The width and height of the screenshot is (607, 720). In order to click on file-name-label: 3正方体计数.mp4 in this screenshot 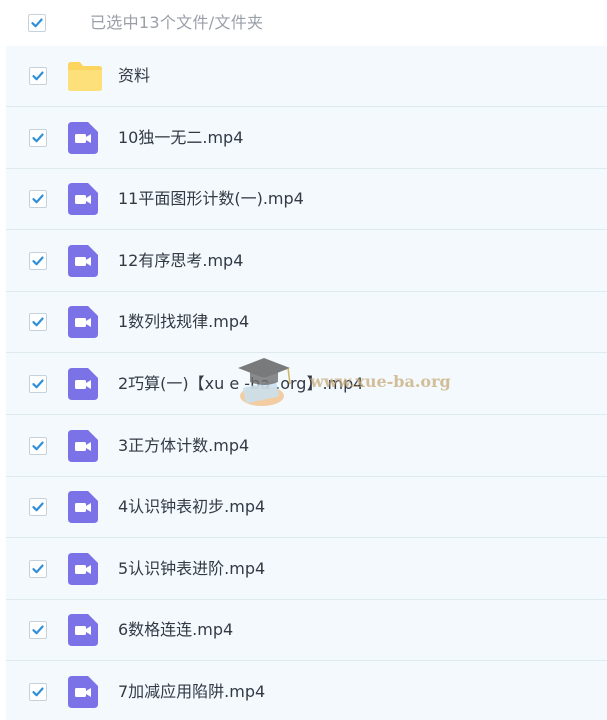, I will do `click(184, 445)`.